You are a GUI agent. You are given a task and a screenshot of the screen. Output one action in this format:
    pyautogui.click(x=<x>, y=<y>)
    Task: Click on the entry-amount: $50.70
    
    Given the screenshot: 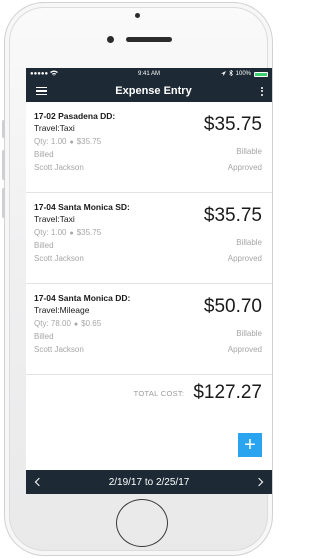 What is the action you would take?
    pyautogui.click(x=232, y=306)
    